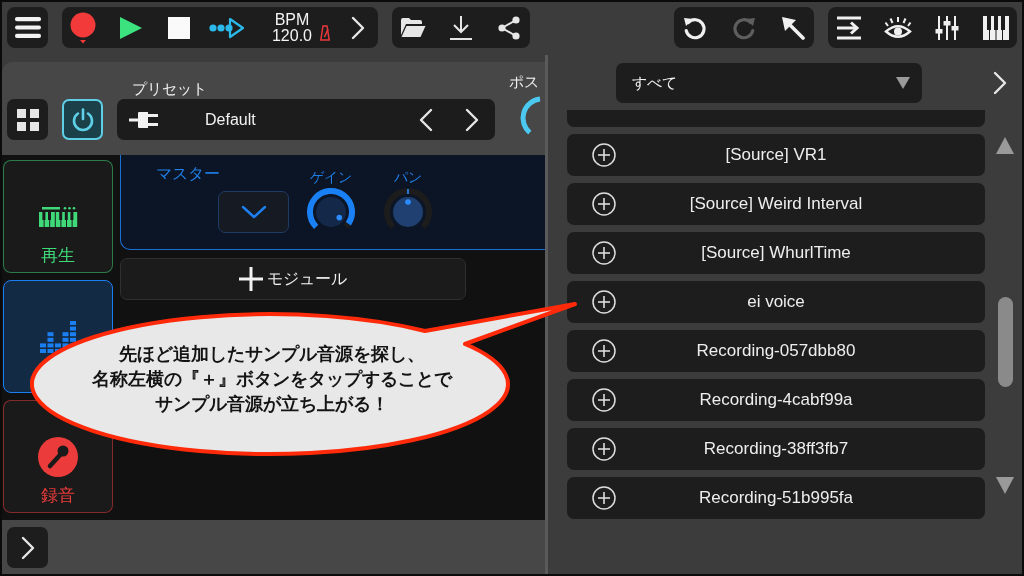 The height and width of the screenshot is (576, 1024). I want to click on download-icon, so click(461, 27).